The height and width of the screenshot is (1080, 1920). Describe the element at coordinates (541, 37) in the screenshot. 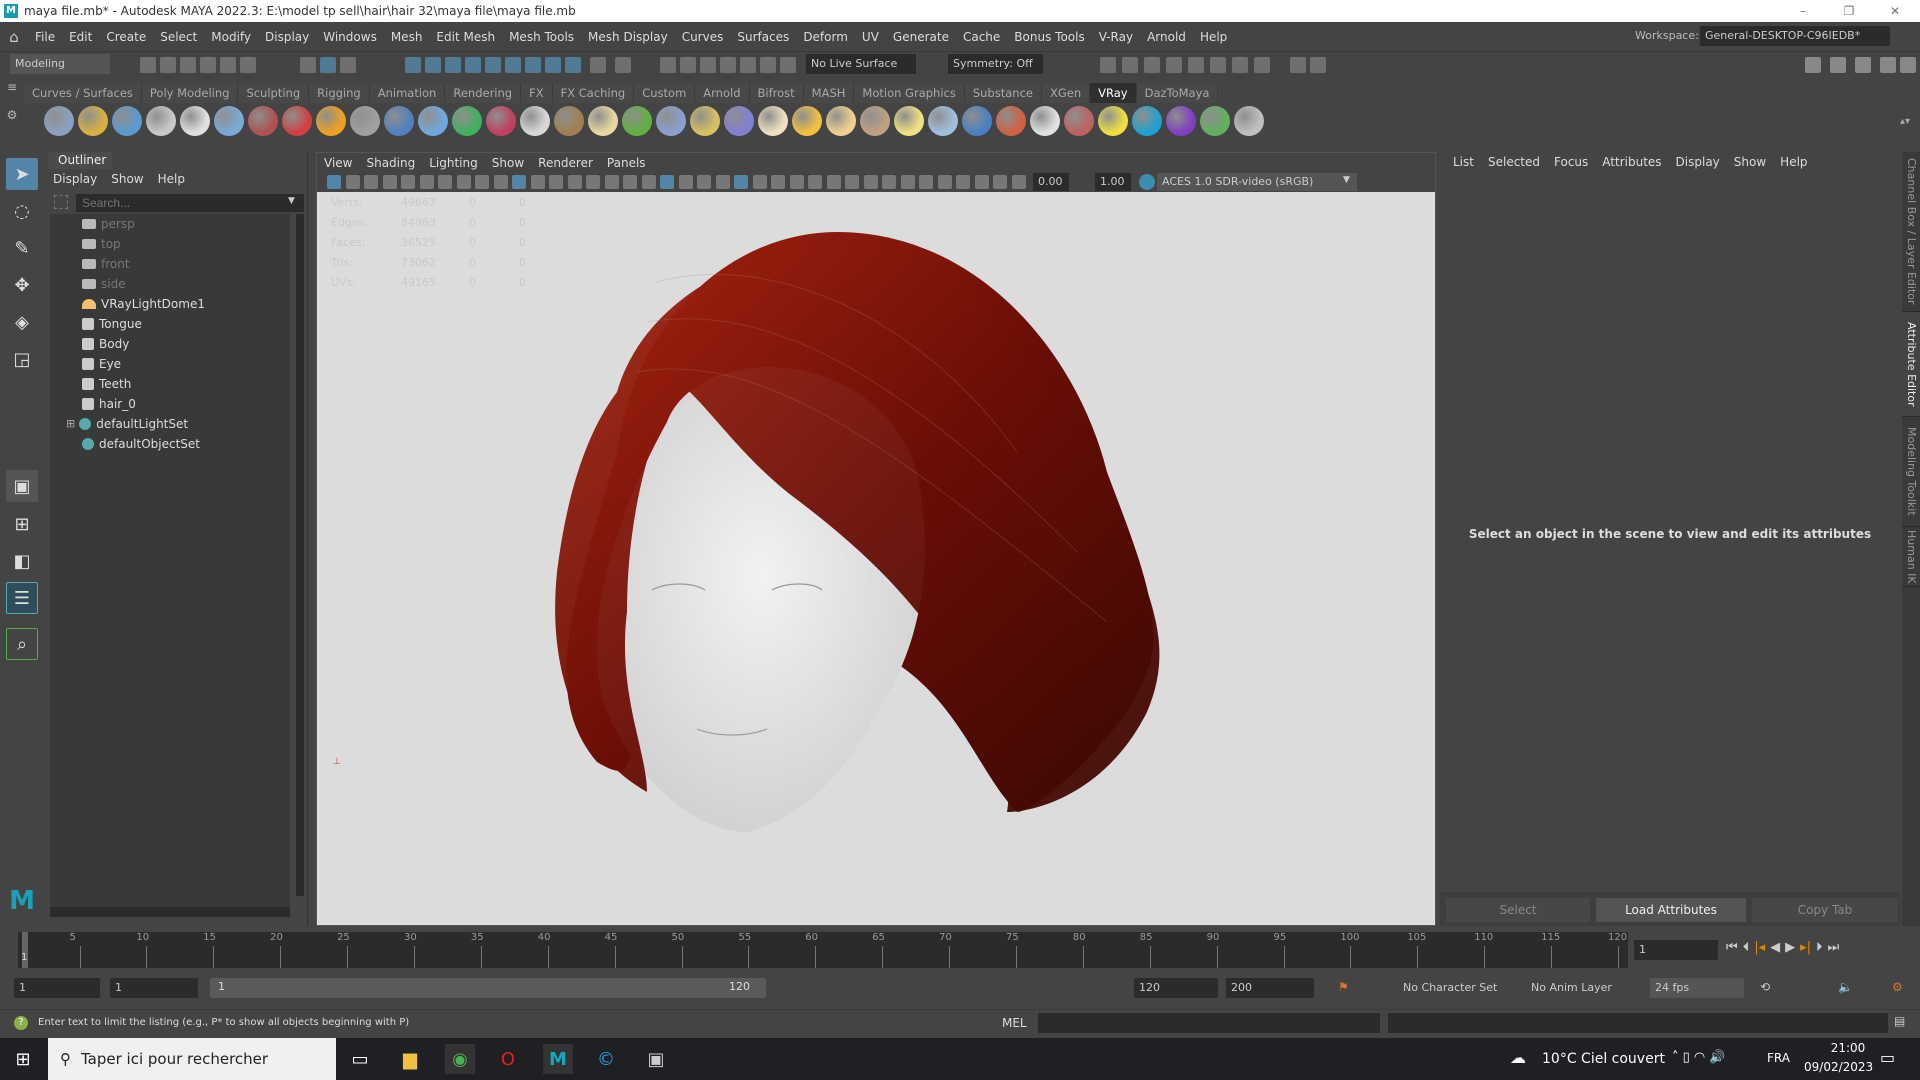

I see `menu-mesh-tools: Mesh Tools` at that location.